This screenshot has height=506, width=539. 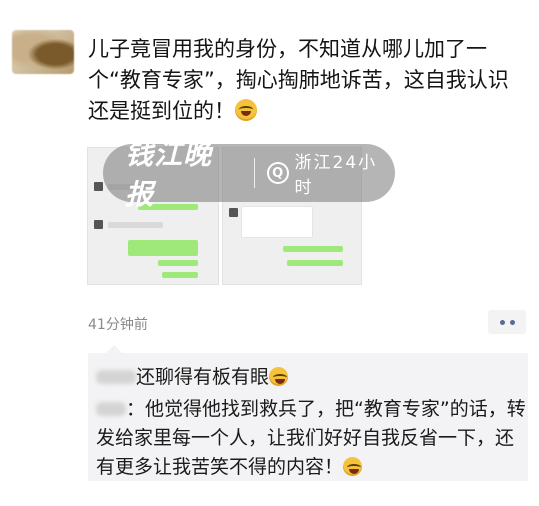 I want to click on mini-avatar-icon, so click(x=98, y=186).